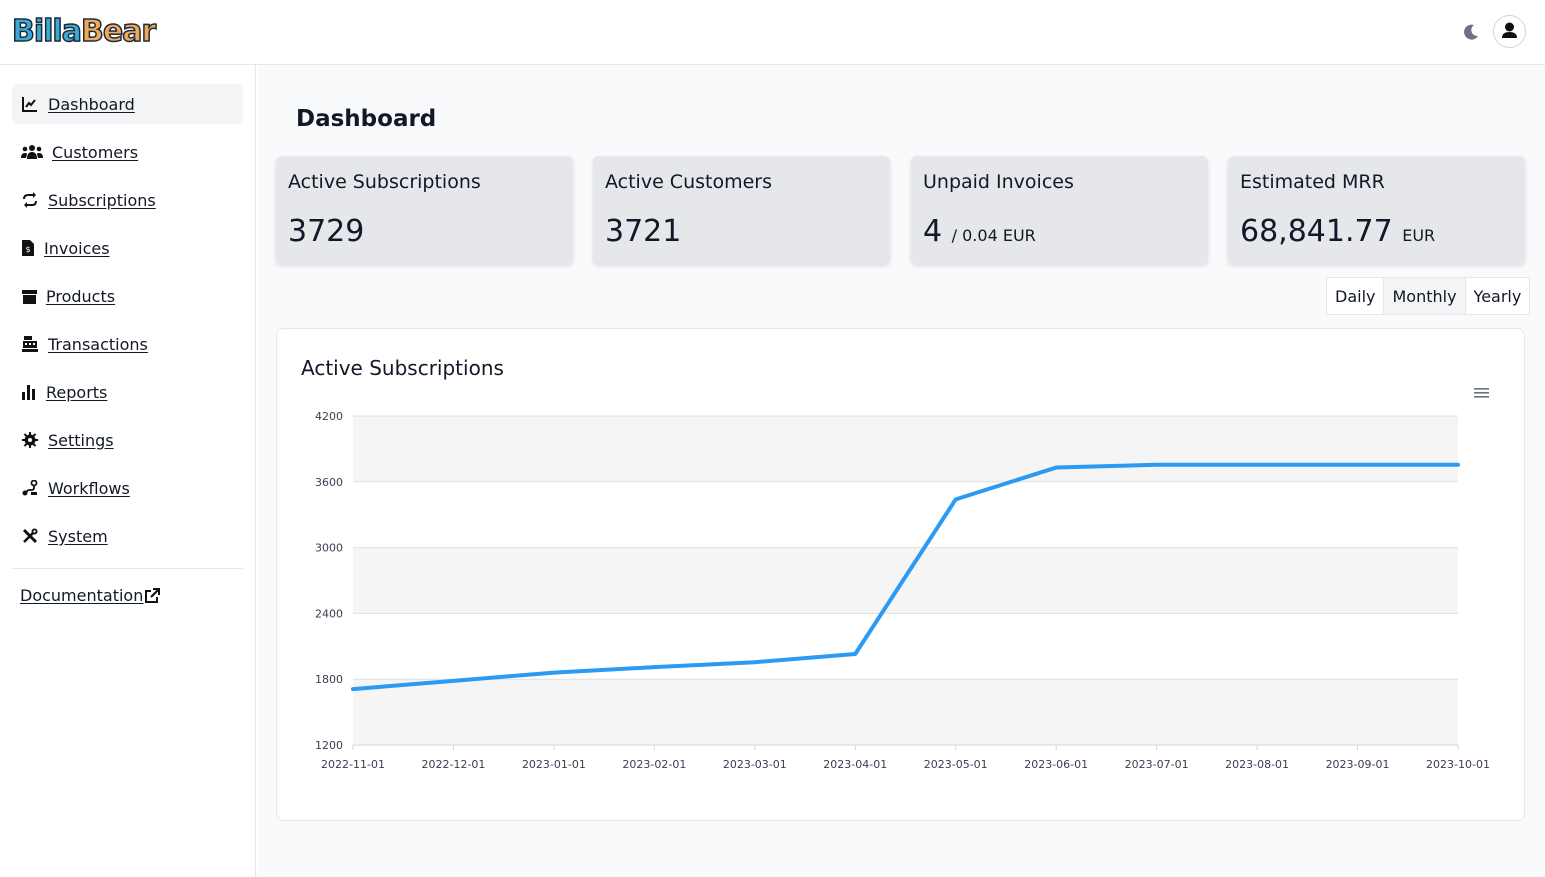  What do you see at coordinates (402, 368) in the screenshot?
I see `chart-title: Active Subscriptions` at bounding box center [402, 368].